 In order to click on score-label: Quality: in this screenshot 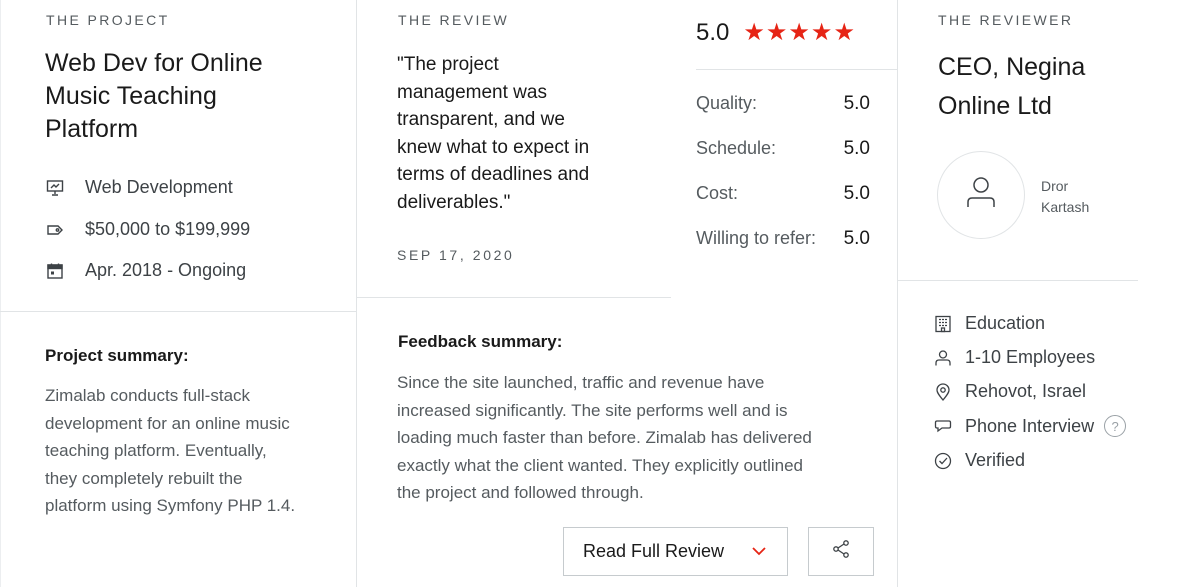, I will do `click(727, 103)`.